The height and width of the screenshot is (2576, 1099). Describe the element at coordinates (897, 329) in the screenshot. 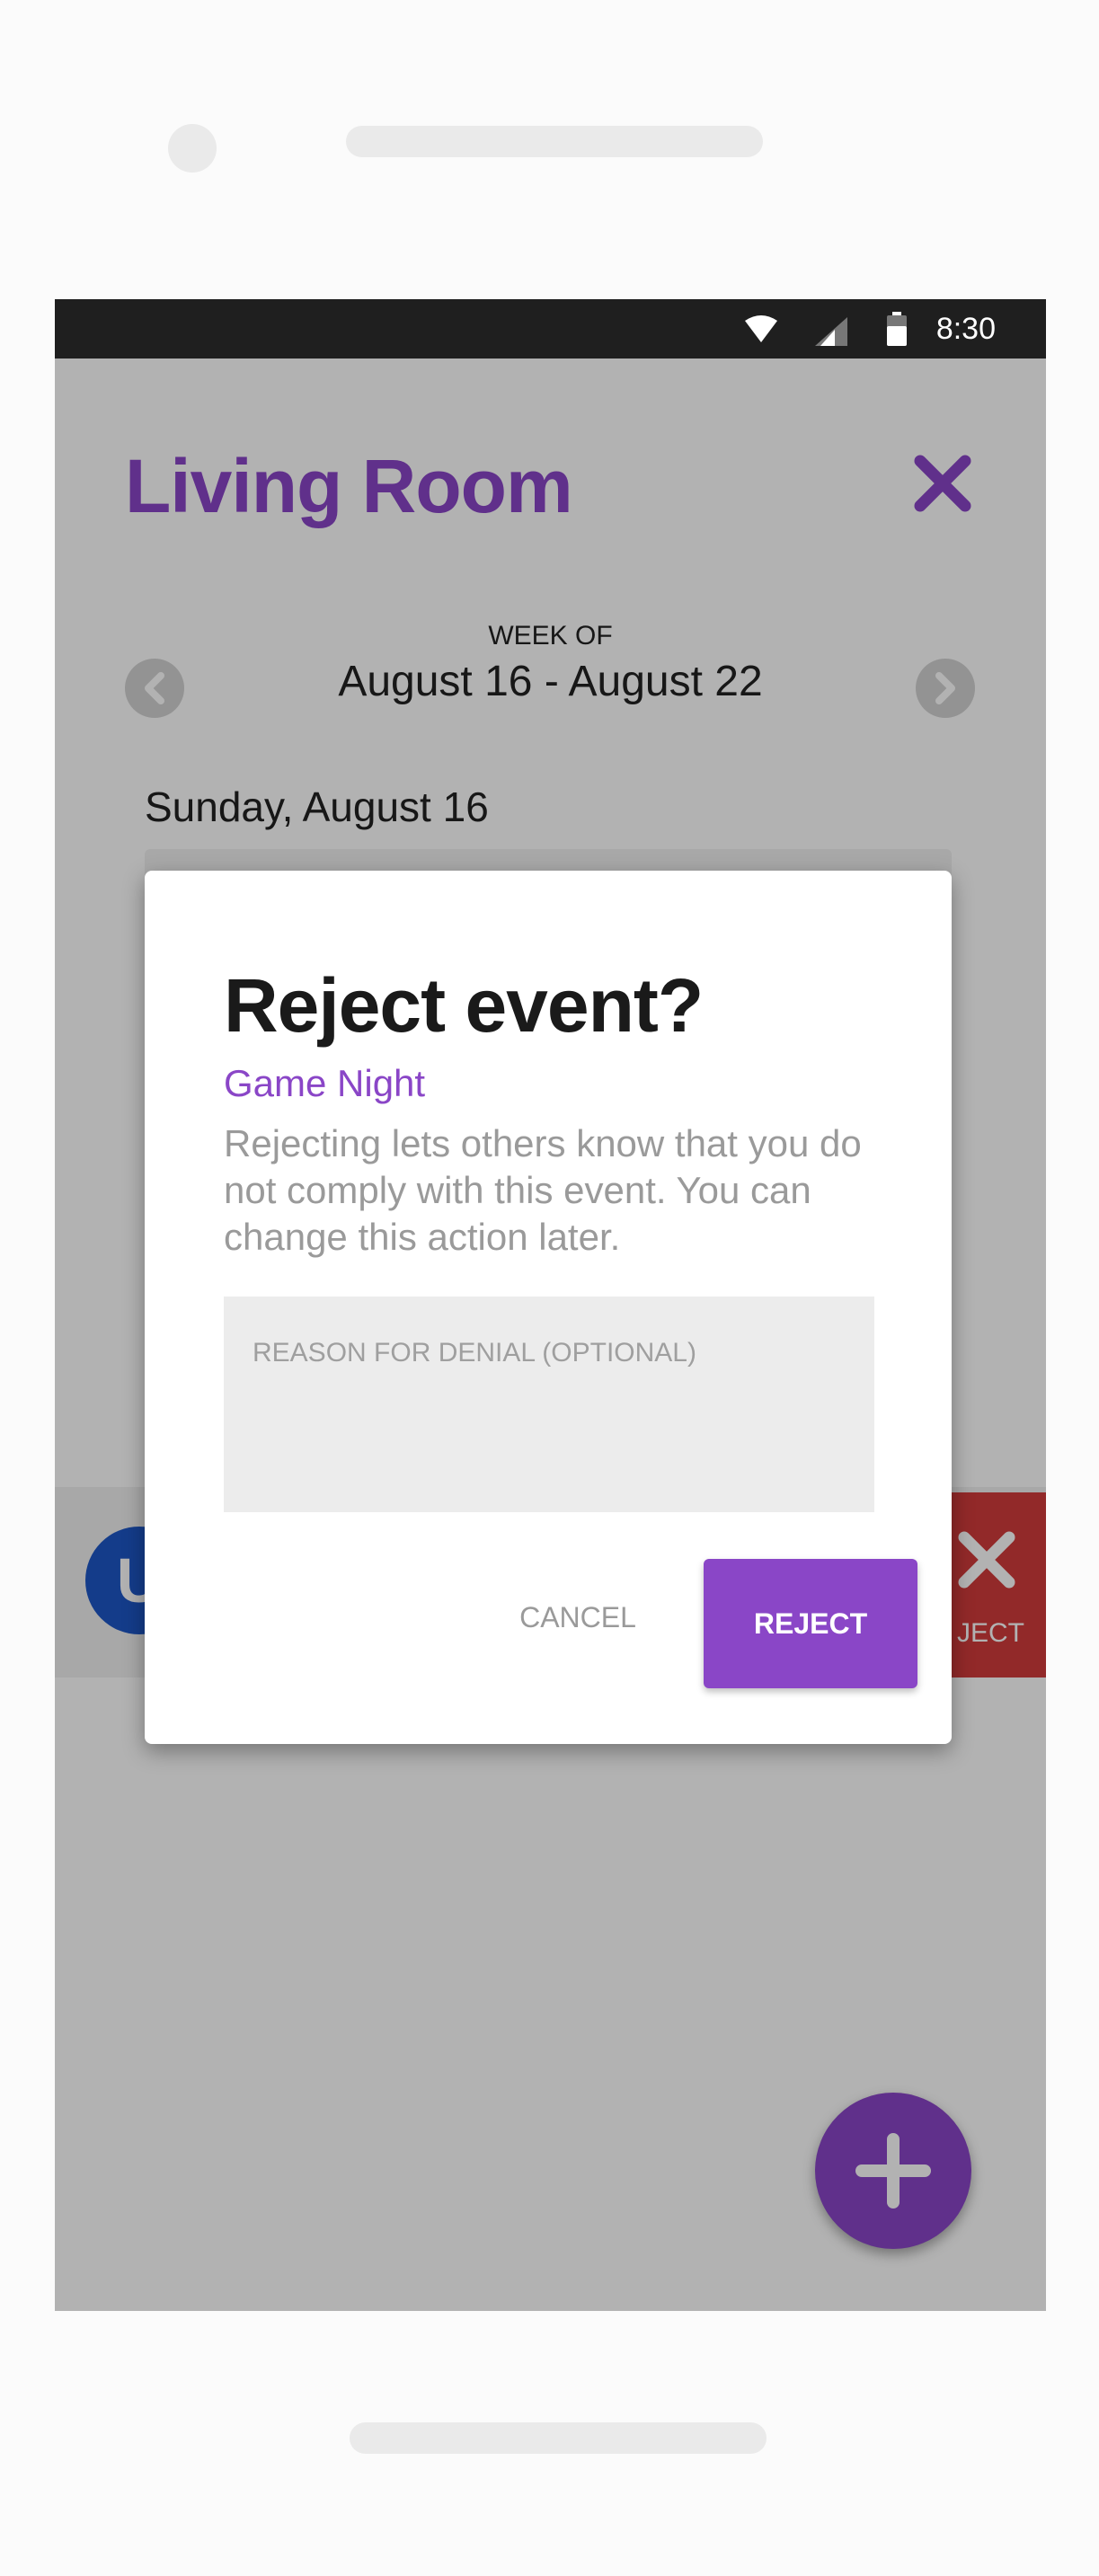

I see `battery-icon` at that location.